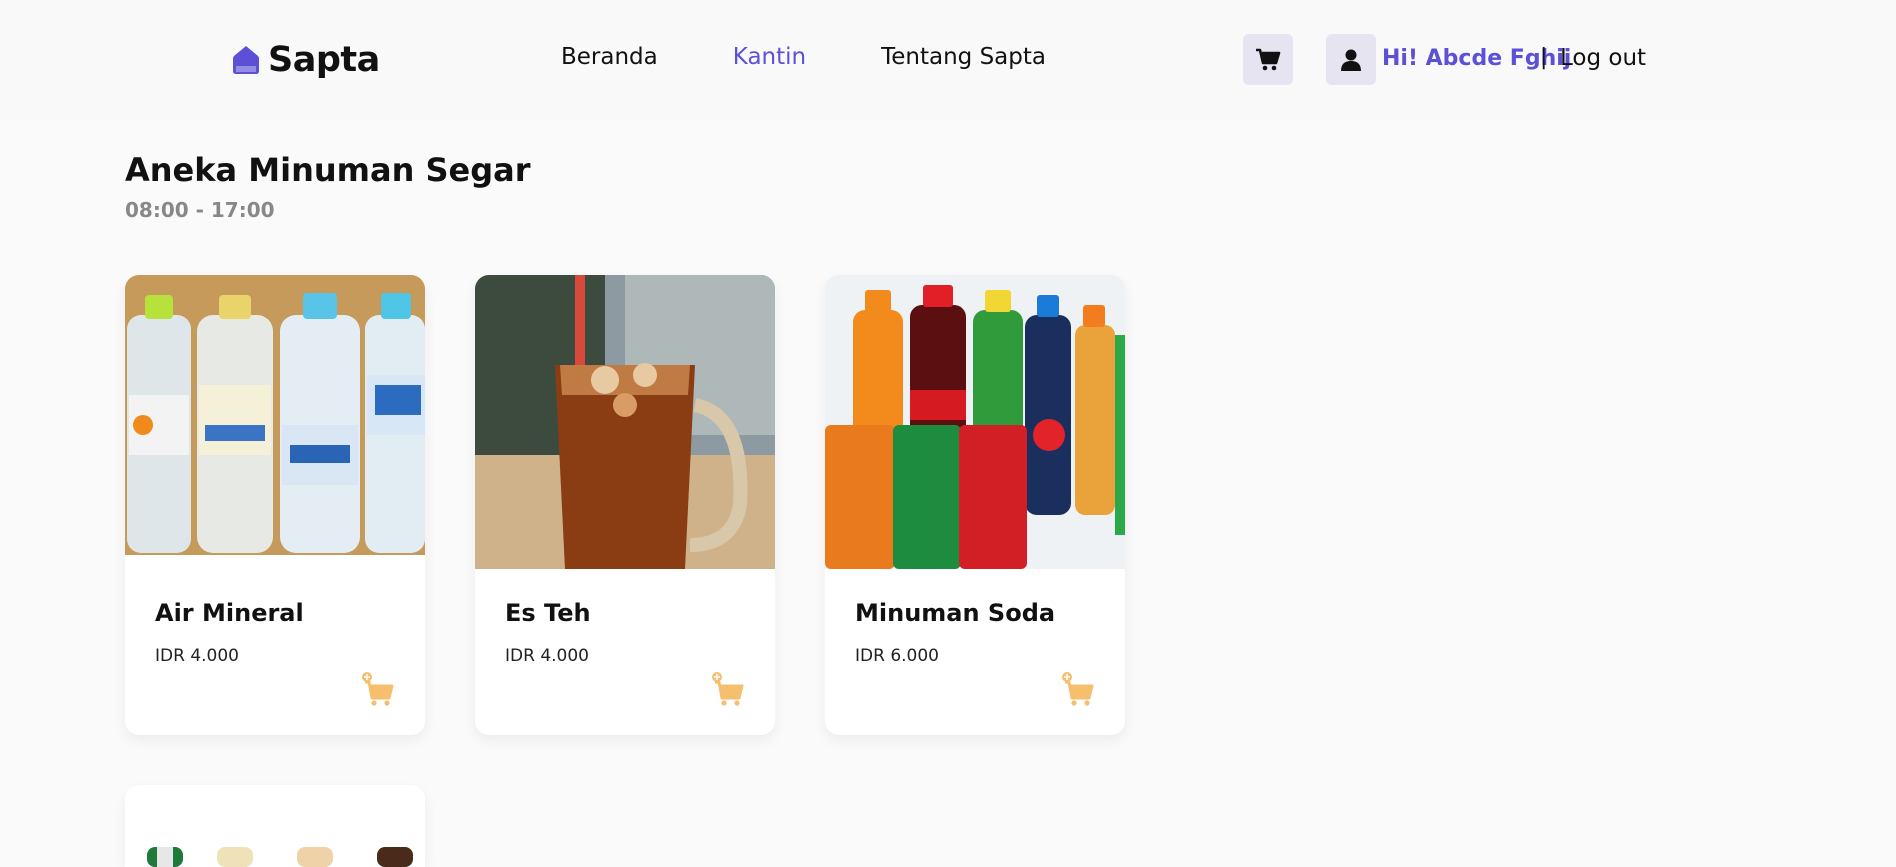  I want to click on store-title: Aneka Minuman Segar, so click(328, 170).